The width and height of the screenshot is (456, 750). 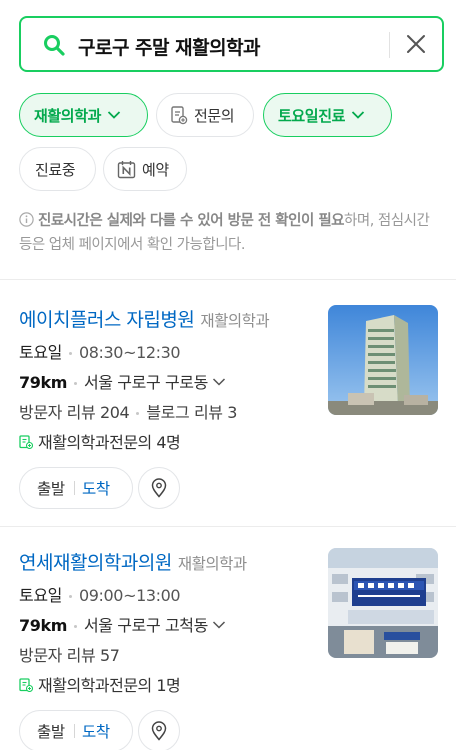 I want to click on filter-chip-booking: 예약, so click(x=145, y=169).